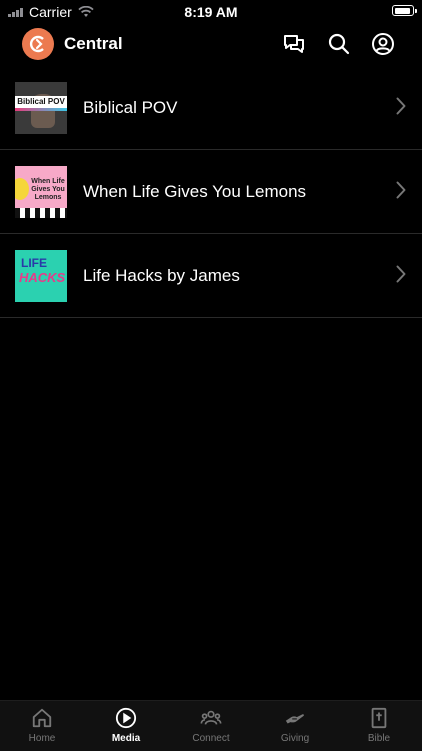 Image resolution: width=422 pixels, height=751 pixels. I want to click on media-thumbnail: When Life Gives You Lemons, so click(41, 192).